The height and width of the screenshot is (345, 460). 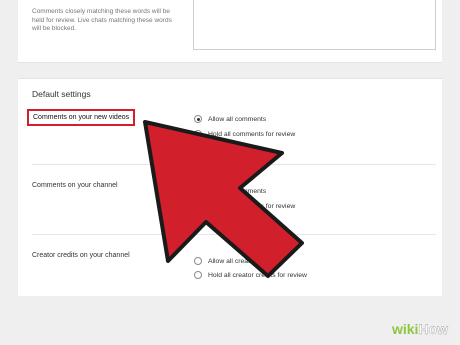 I want to click on new-videos-disable-option: Disable comments, so click(x=229, y=149).